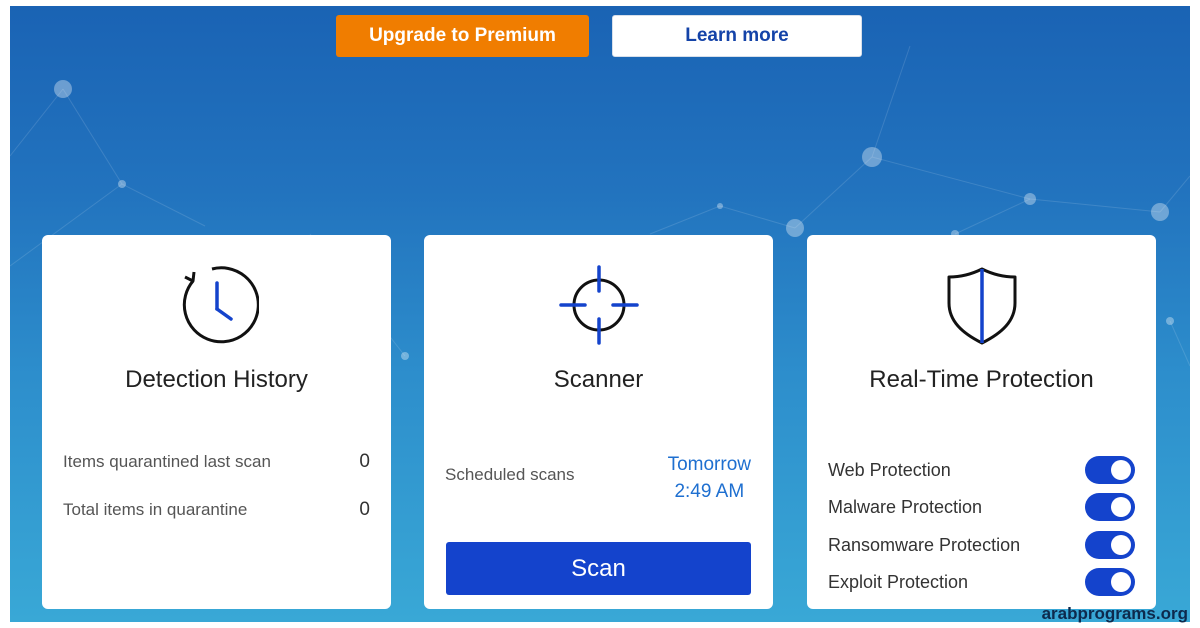  Describe the element at coordinates (598, 568) in the screenshot. I see `scan-button: Scan` at that location.